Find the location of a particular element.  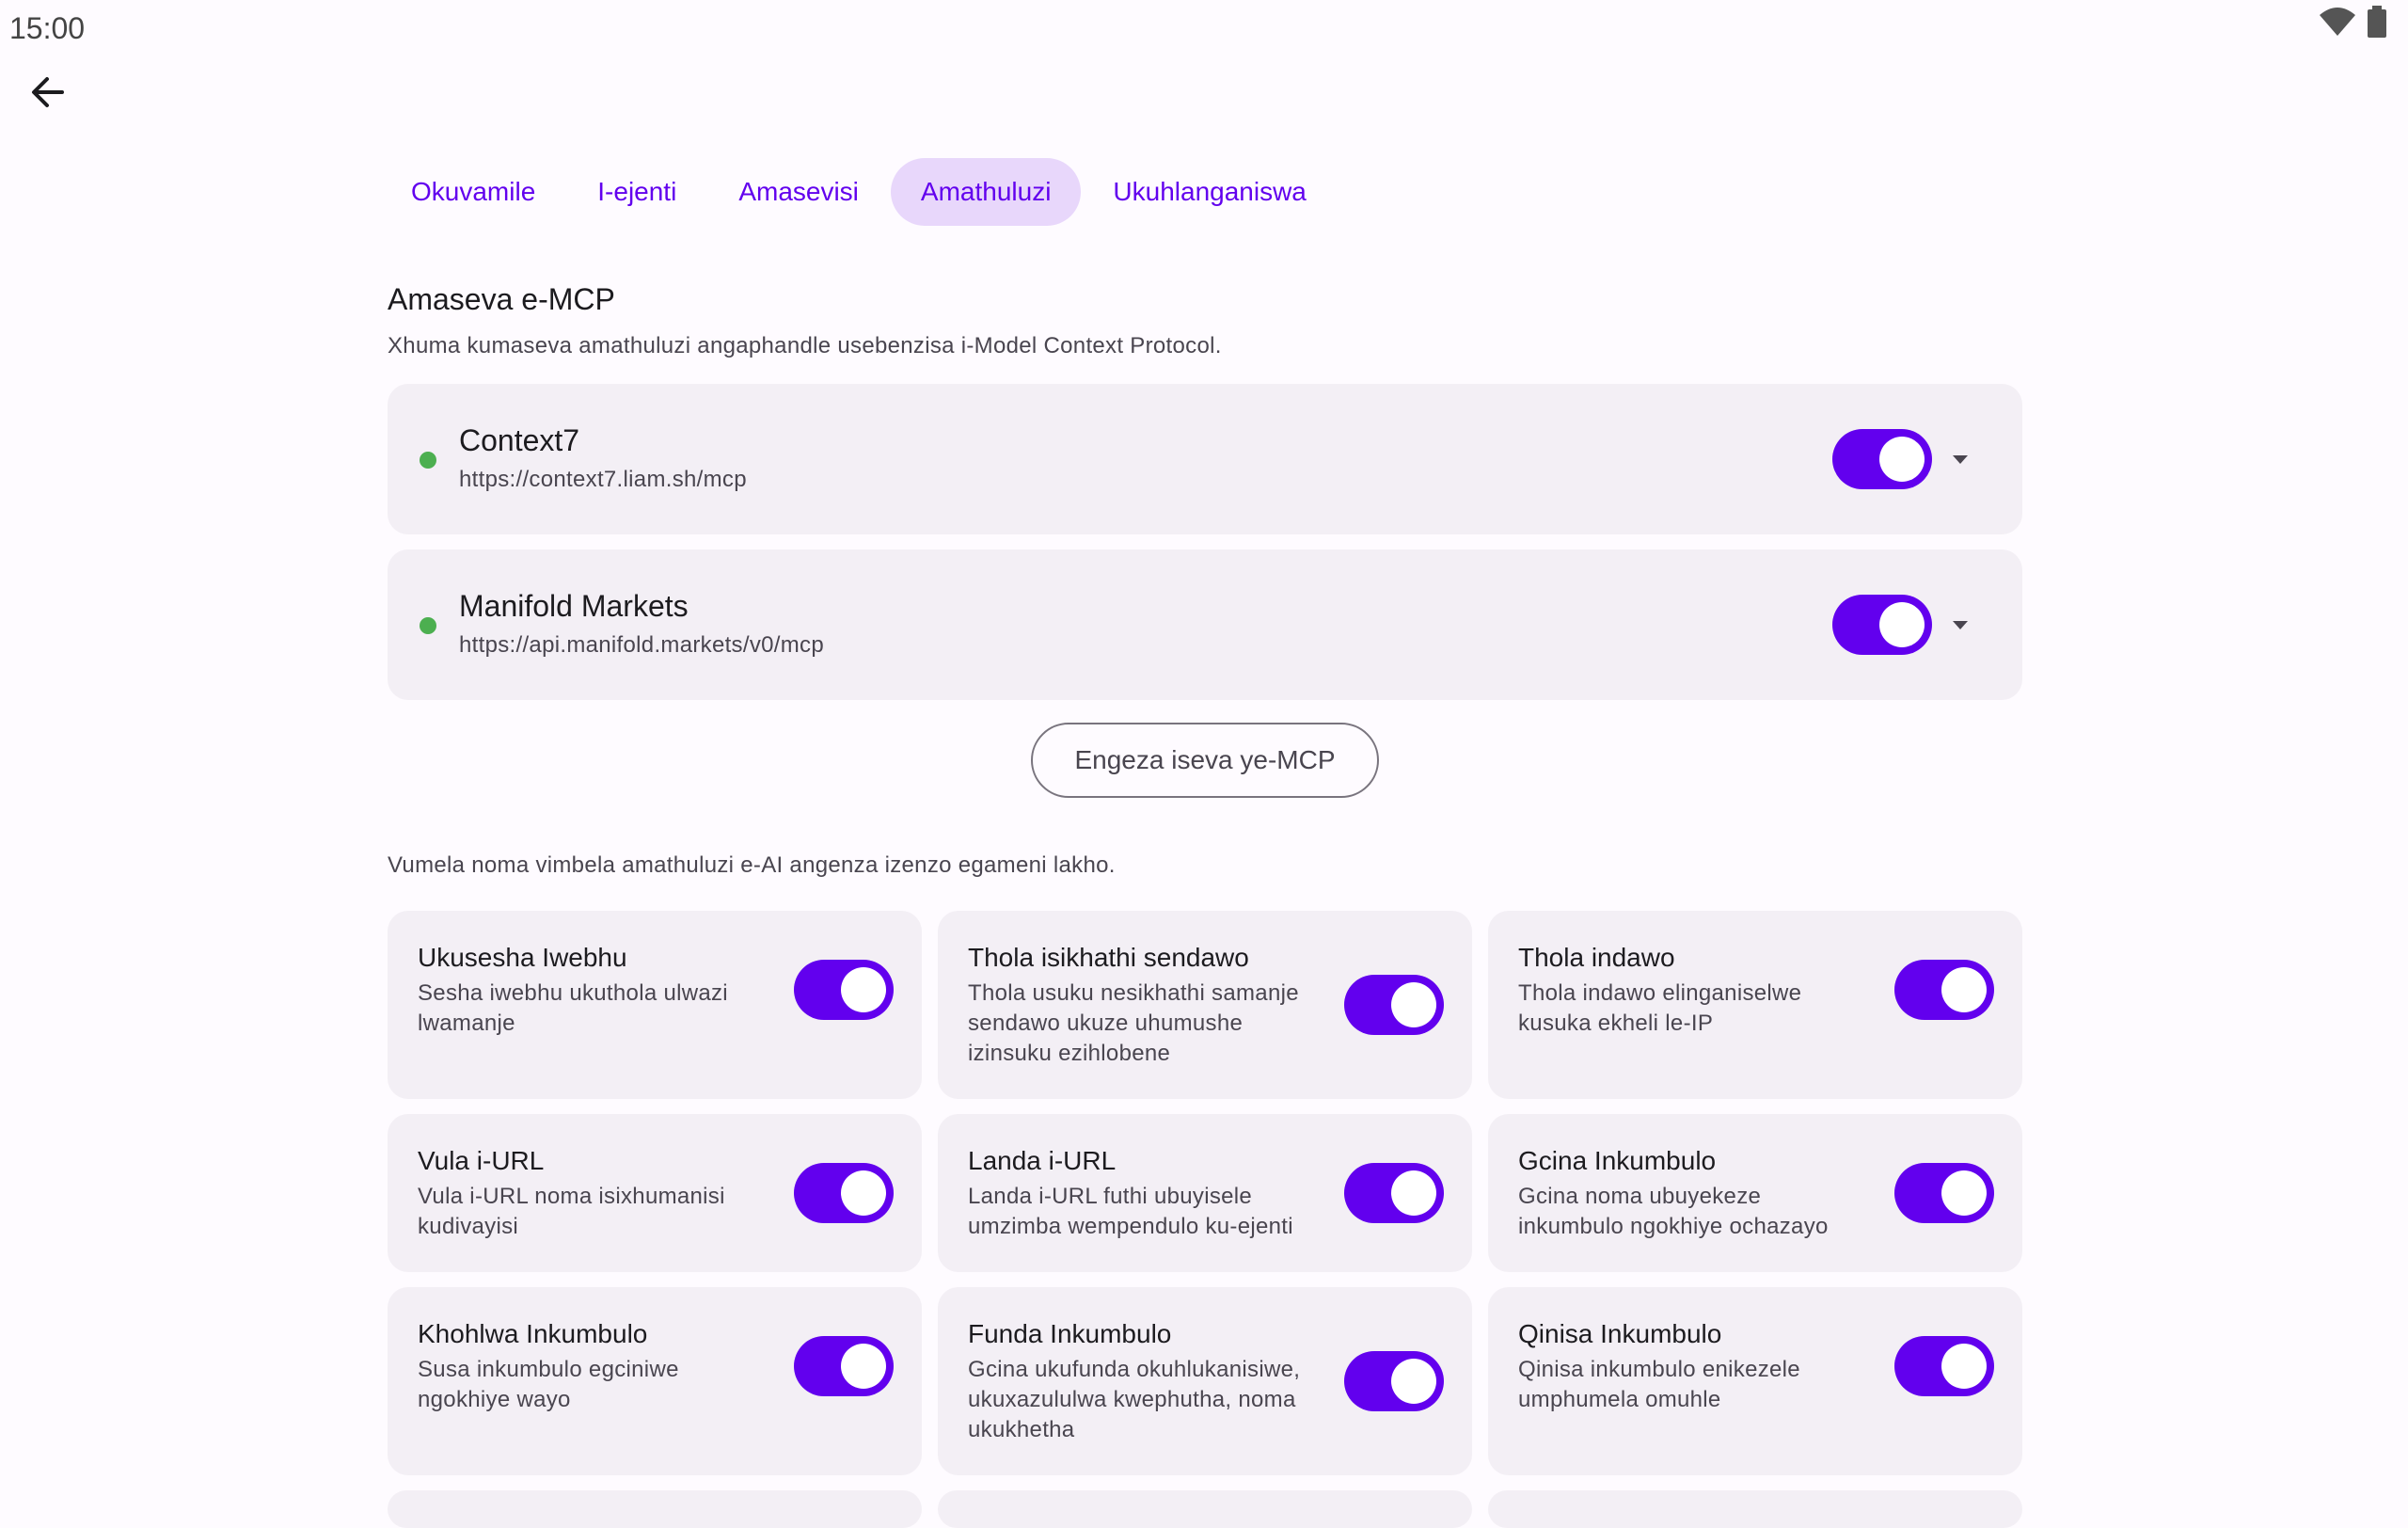

server-url: https://context7.liam.sh/mcp is located at coordinates (603, 480).